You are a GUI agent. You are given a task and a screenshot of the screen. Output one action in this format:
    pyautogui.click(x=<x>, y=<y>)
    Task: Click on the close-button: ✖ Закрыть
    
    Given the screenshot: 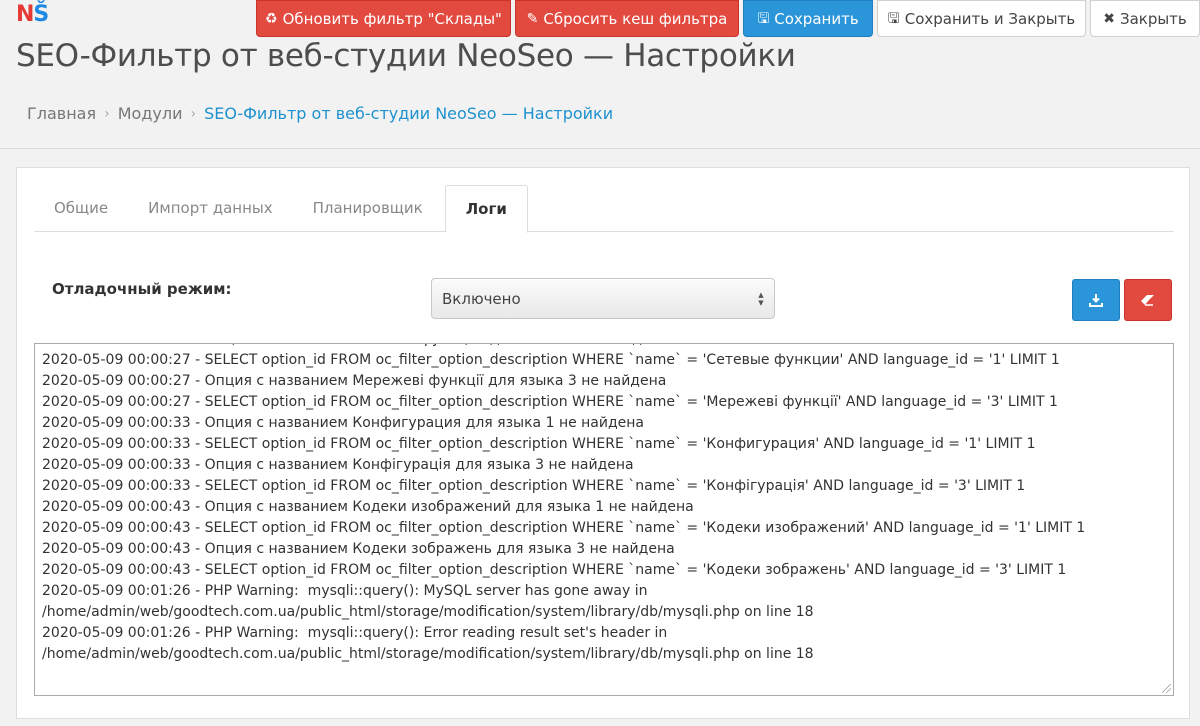 What is the action you would take?
    pyautogui.click(x=1145, y=18)
    